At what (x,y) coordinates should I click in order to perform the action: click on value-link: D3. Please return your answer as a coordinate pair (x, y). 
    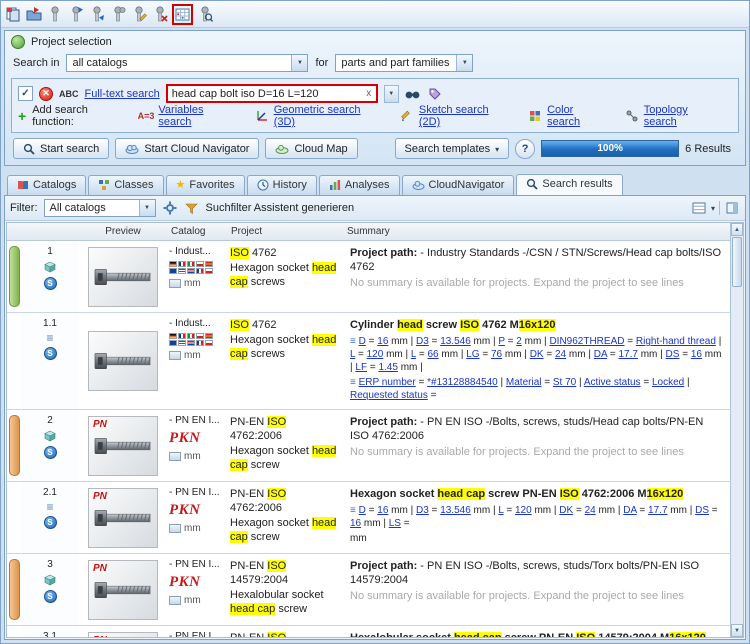
    Looking at the image, I should click on (422, 510).